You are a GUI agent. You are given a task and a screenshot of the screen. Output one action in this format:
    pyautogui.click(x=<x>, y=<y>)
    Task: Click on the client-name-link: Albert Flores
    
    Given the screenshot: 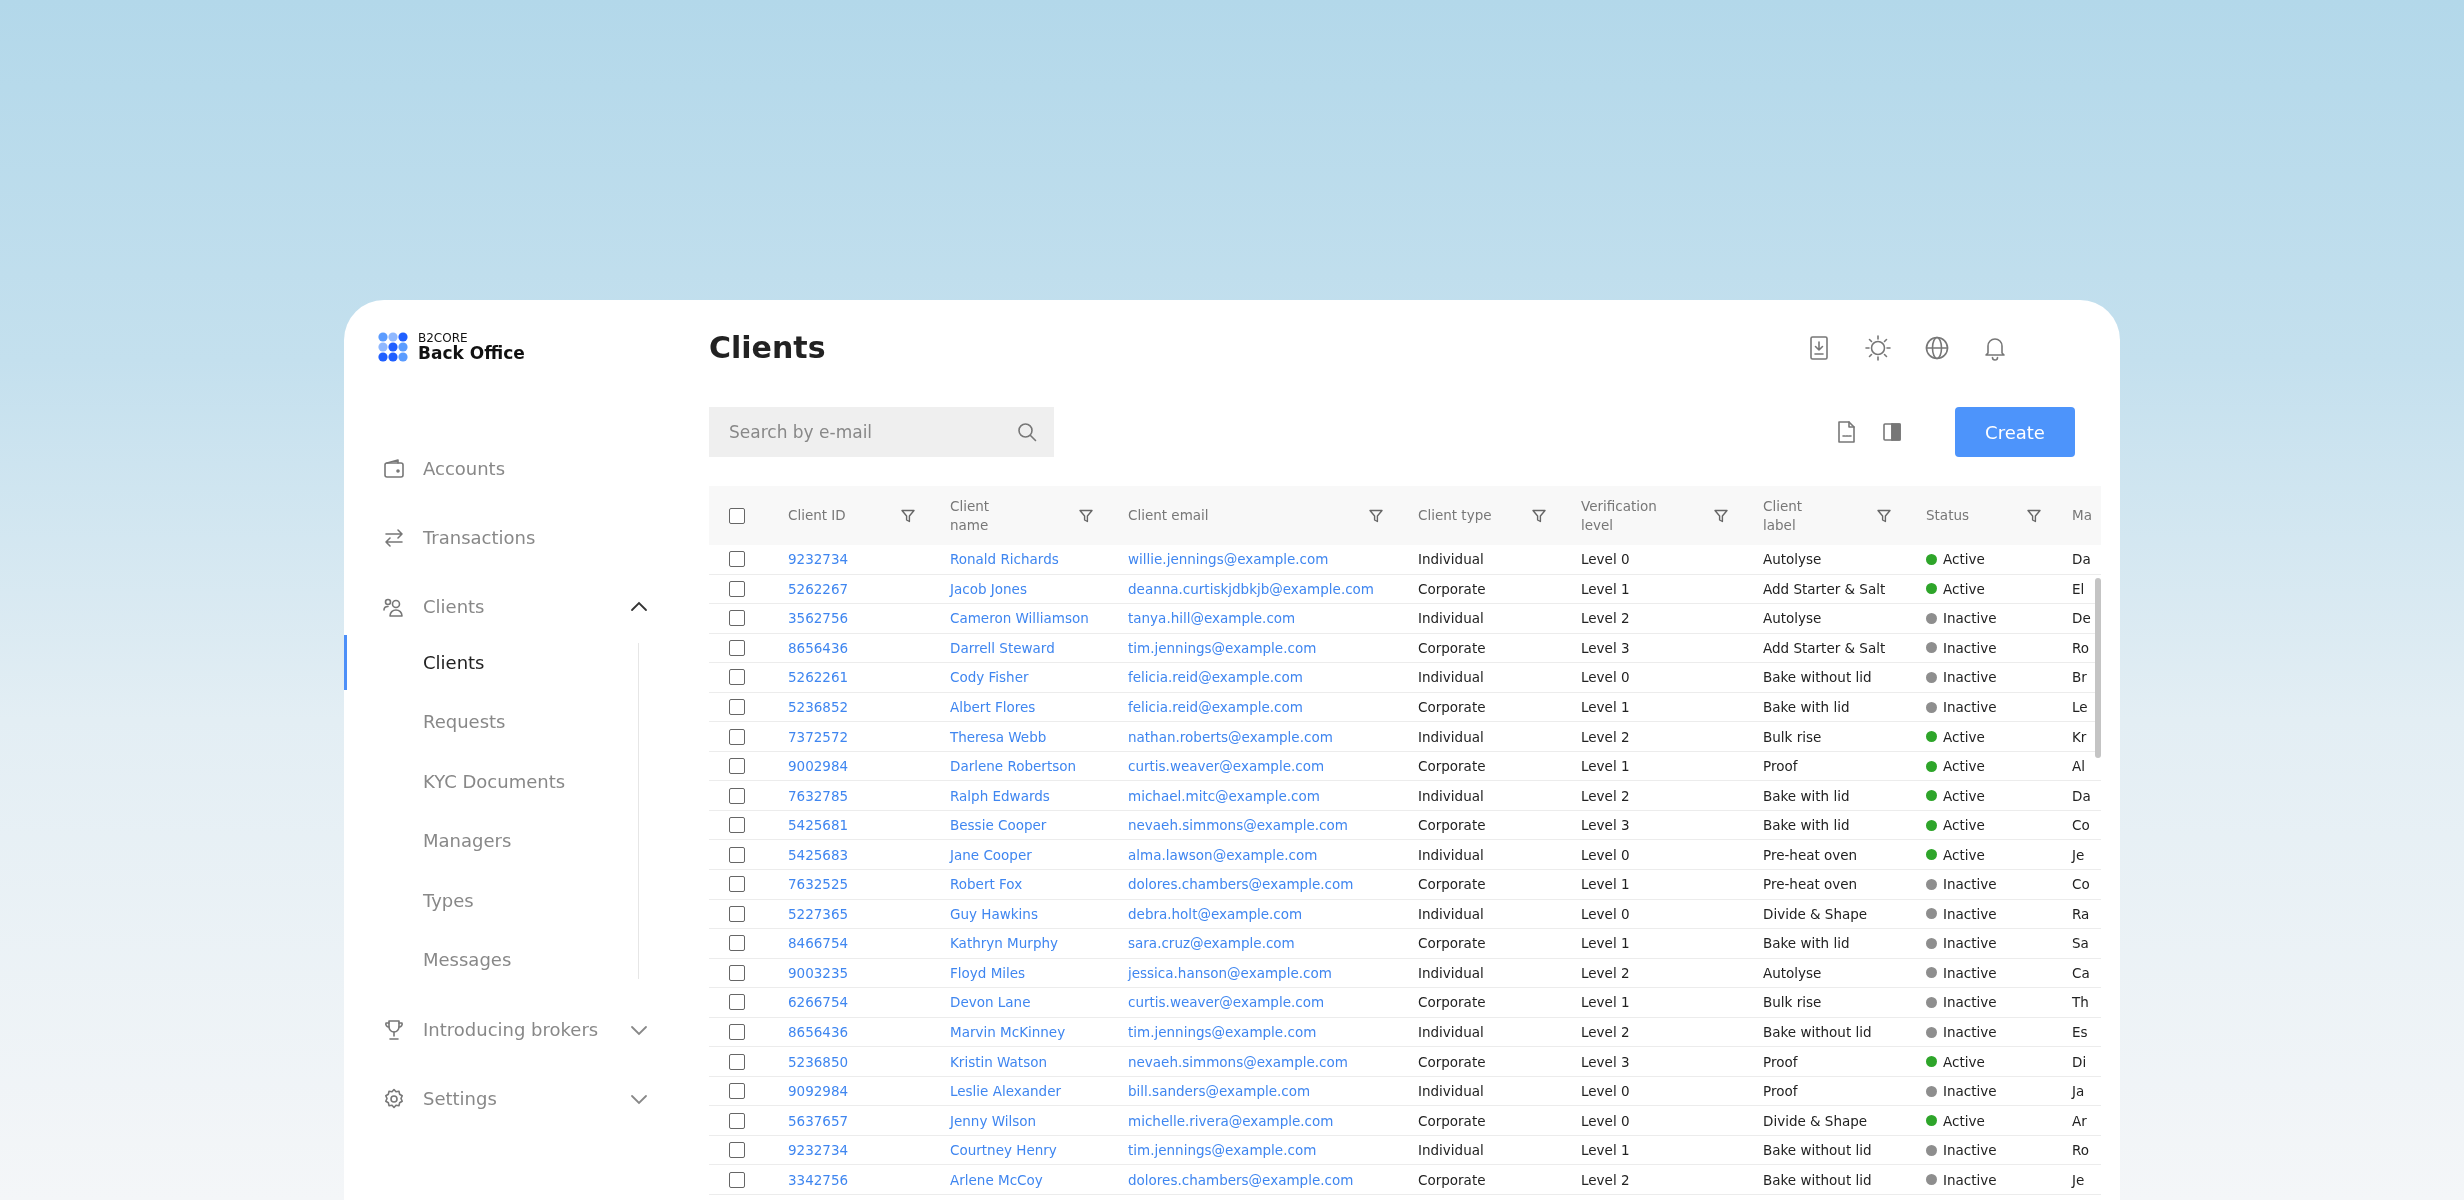 What is the action you would take?
    pyautogui.click(x=993, y=707)
    